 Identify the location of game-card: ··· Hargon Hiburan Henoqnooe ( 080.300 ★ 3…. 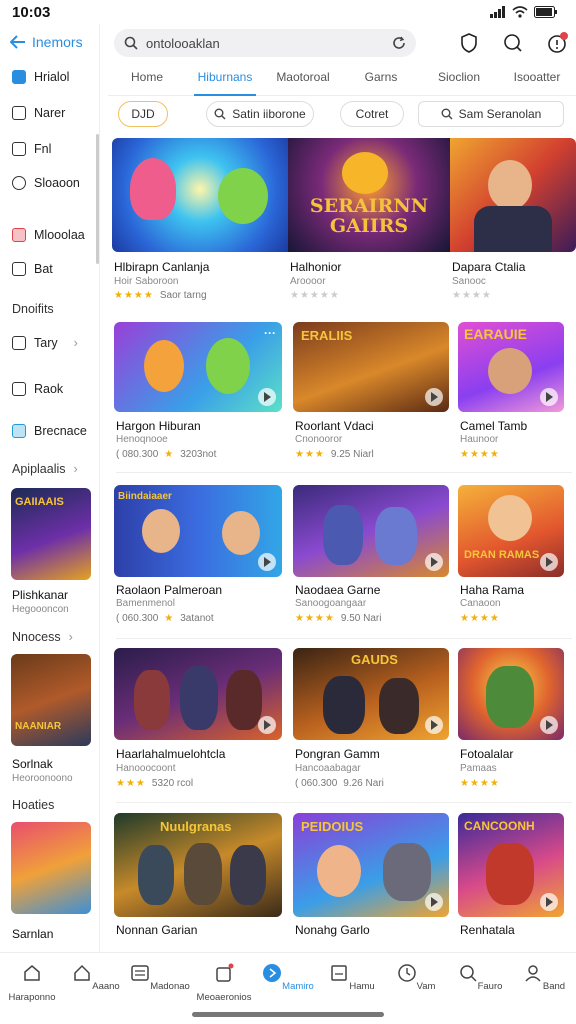
(198, 391).